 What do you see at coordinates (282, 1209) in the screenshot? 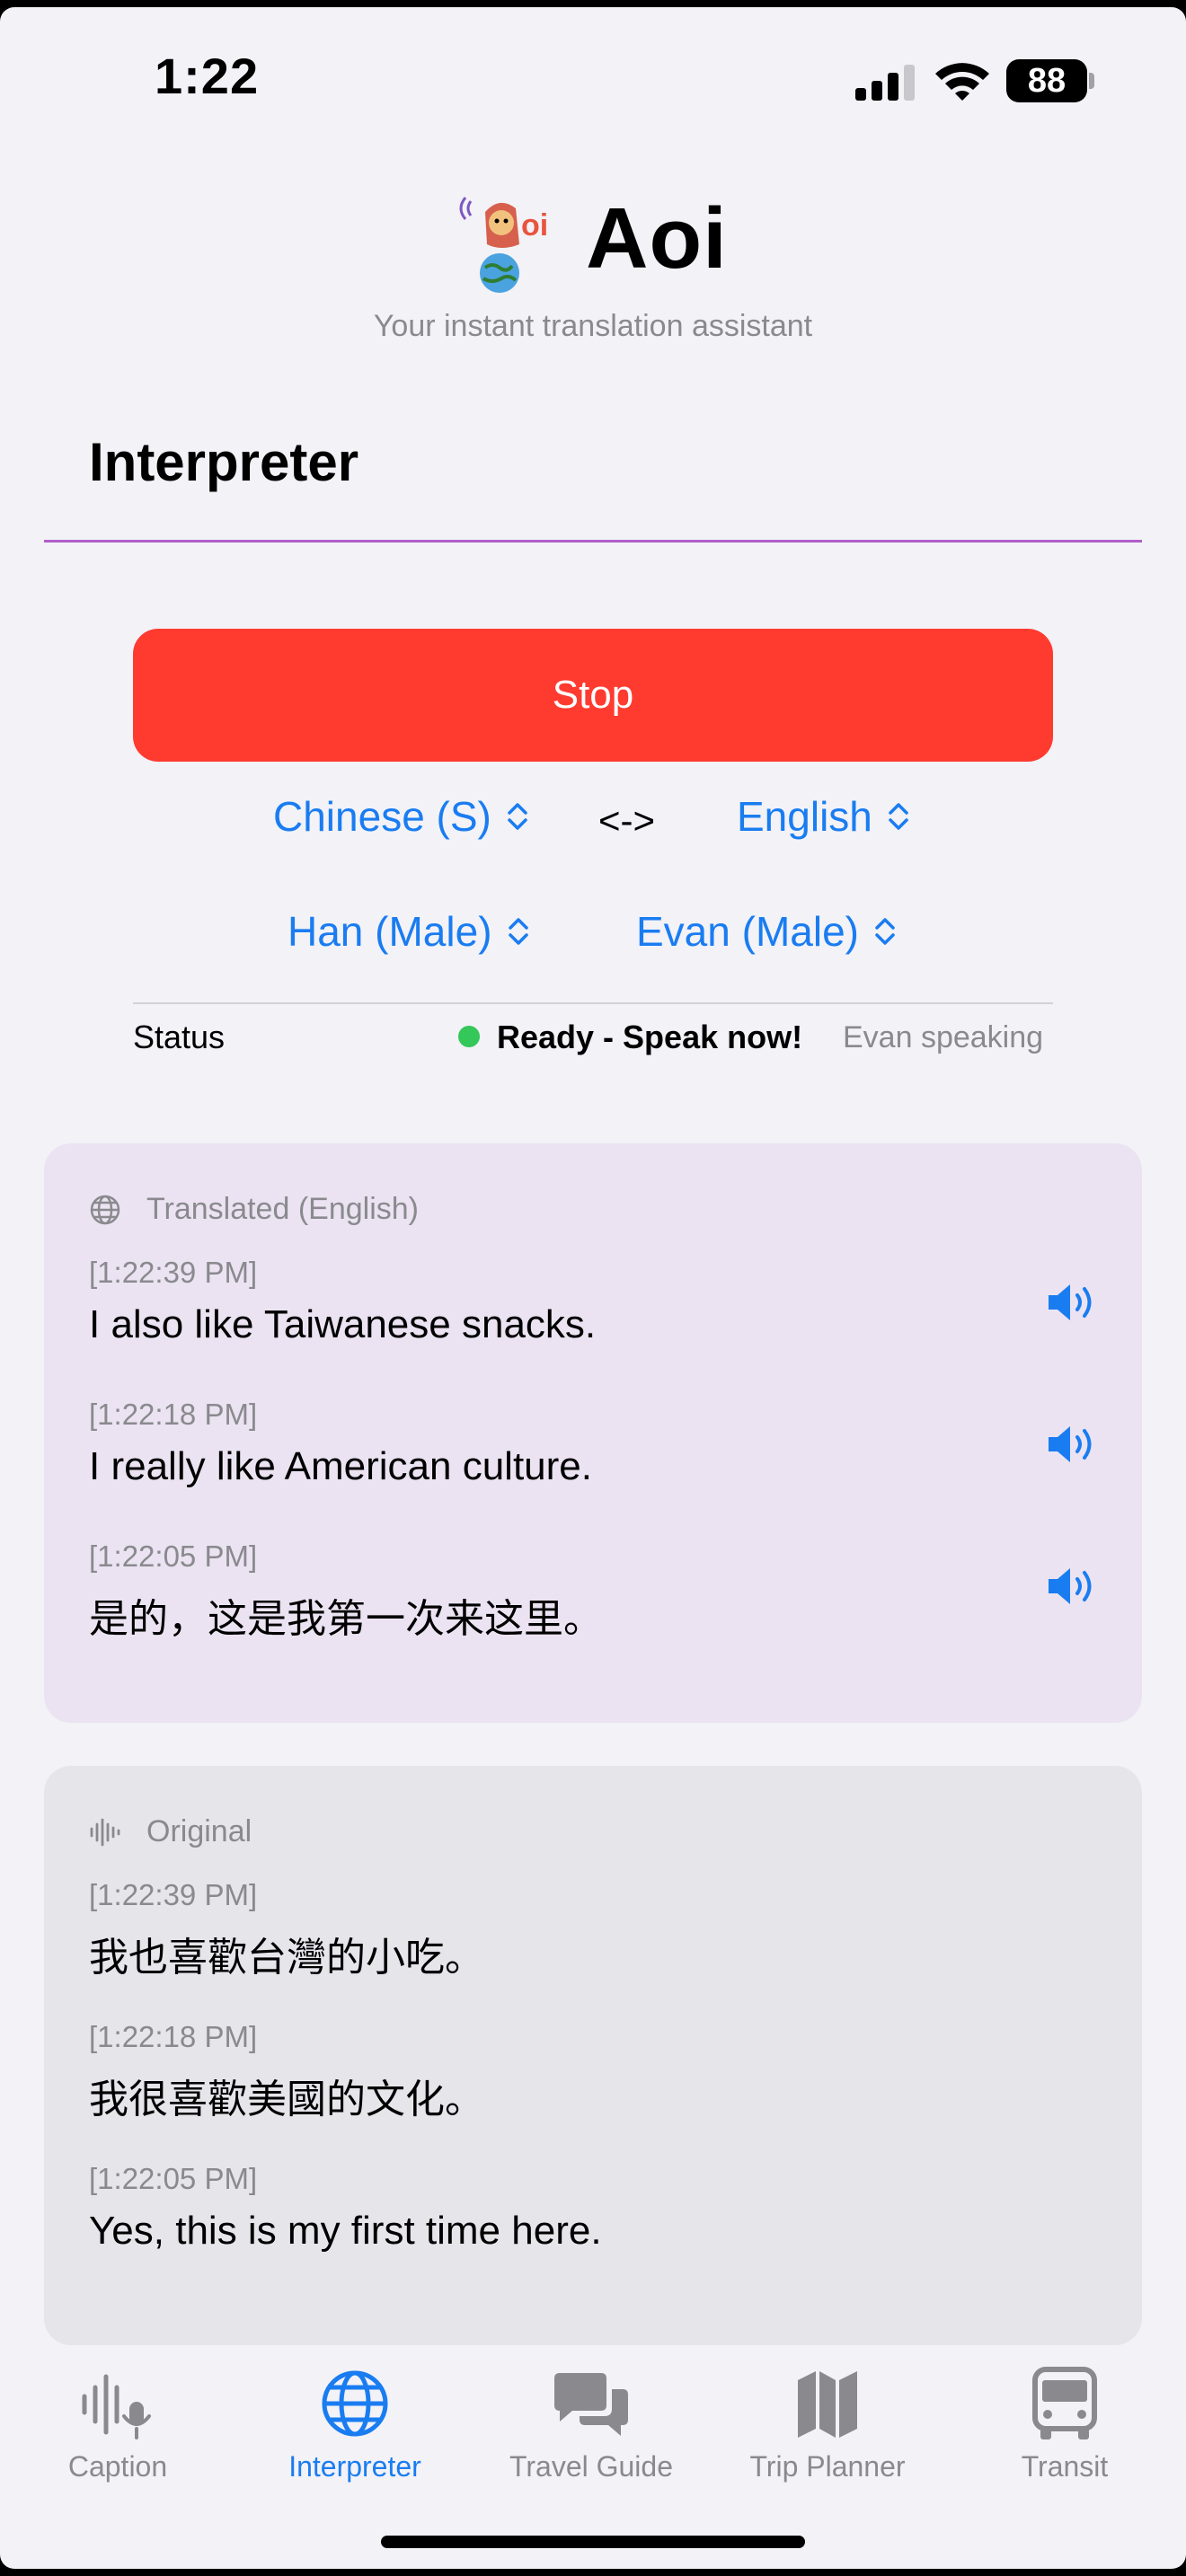
I see `translated-title: Translated (English)` at bounding box center [282, 1209].